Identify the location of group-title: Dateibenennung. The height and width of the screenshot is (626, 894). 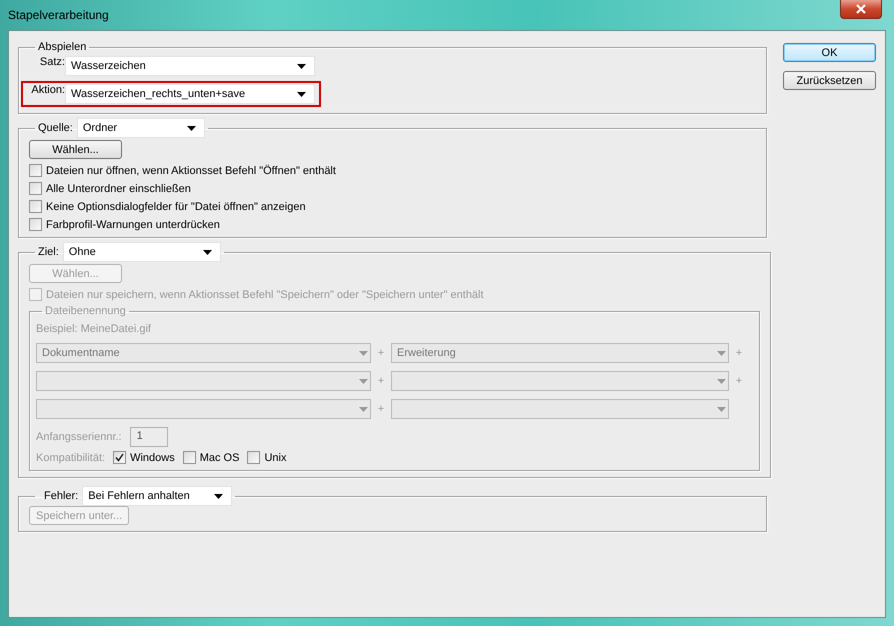
(85, 311).